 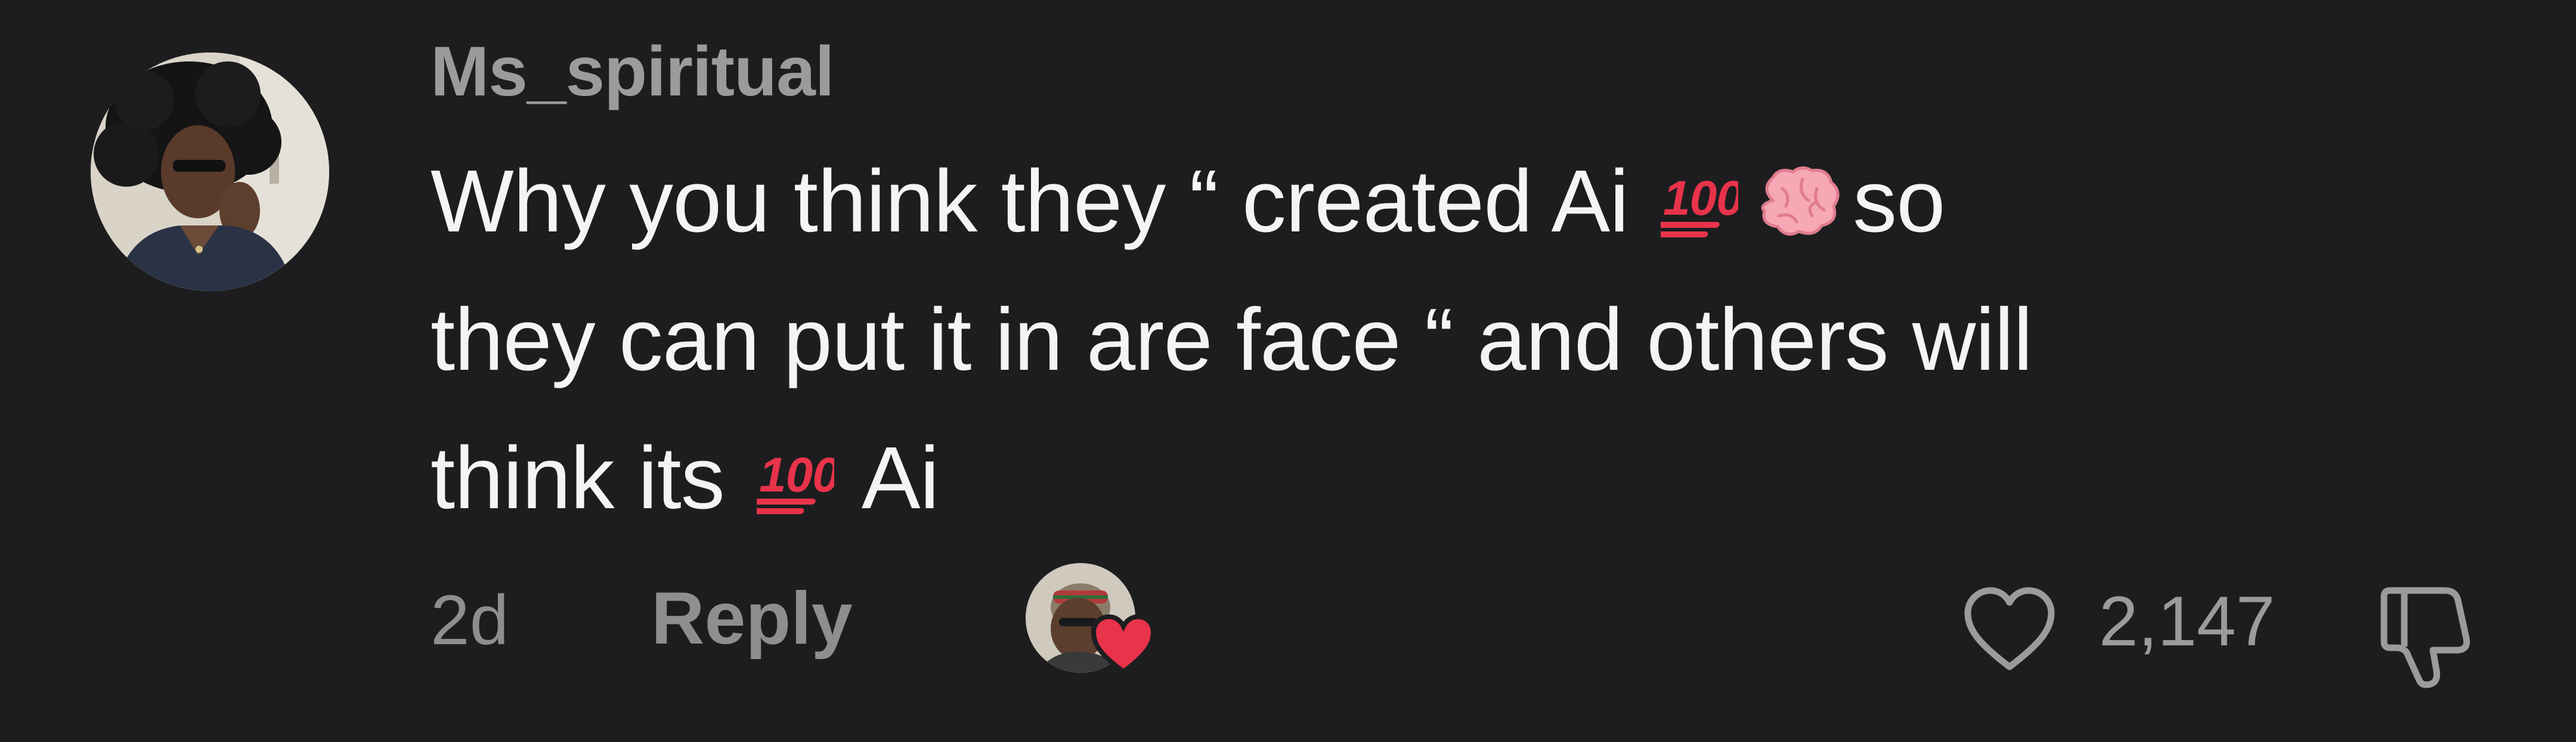 I want to click on reply-button: Reply, so click(x=752, y=619).